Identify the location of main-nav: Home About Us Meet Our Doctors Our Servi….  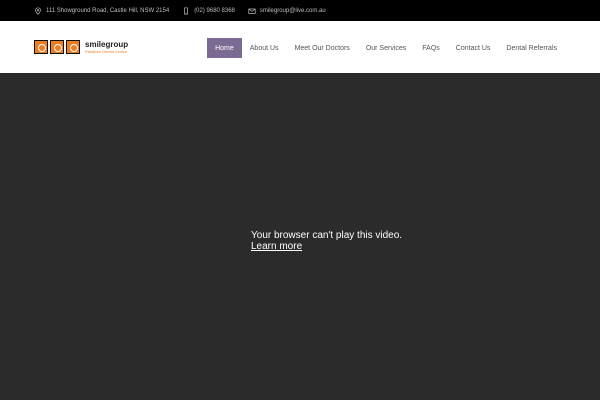
(386, 48).